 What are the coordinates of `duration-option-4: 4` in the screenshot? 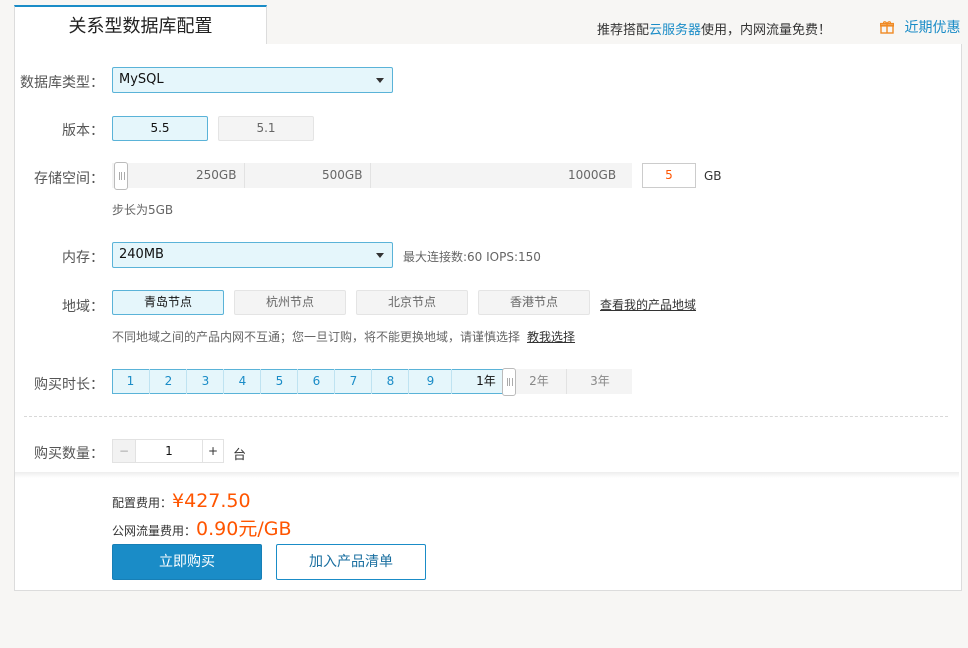 It's located at (242, 381).